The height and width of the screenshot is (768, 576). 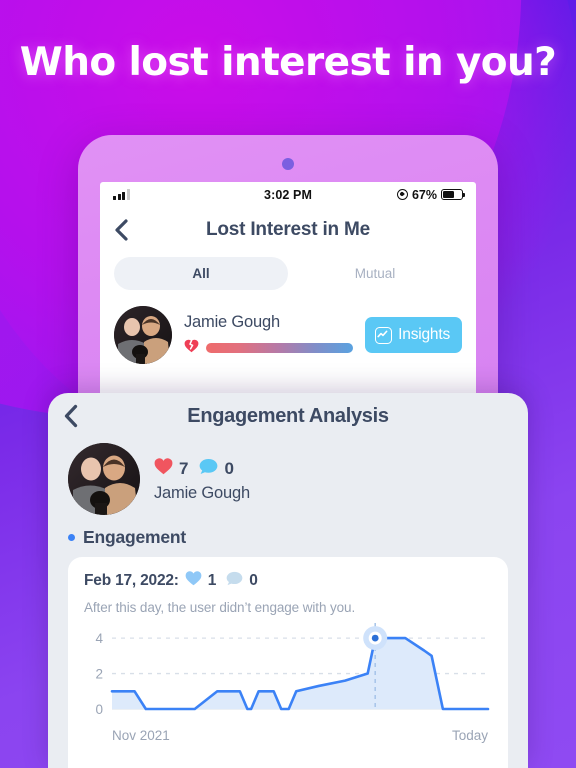 What do you see at coordinates (402, 194) in the screenshot?
I see `location-arrow-icon` at bounding box center [402, 194].